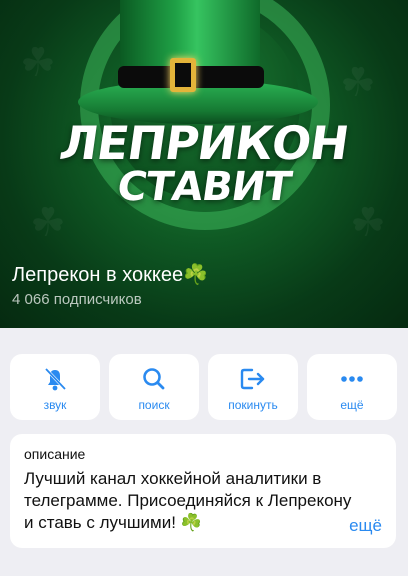  Describe the element at coordinates (253, 405) in the screenshot. I see `leave-button-label: покинуть` at that location.